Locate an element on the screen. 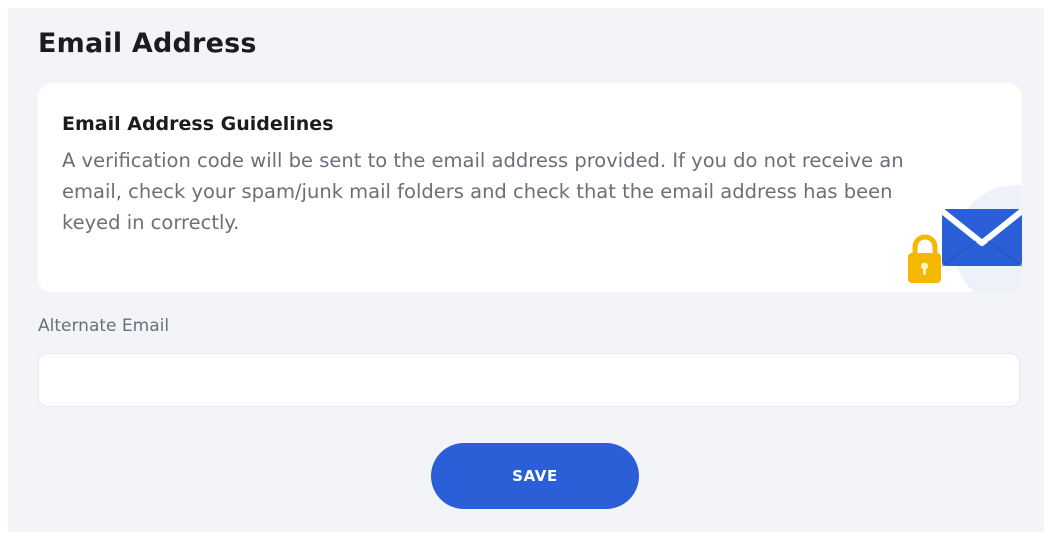 The height and width of the screenshot is (536, 1052). padlock-icon is located at coordinates (924, 258).